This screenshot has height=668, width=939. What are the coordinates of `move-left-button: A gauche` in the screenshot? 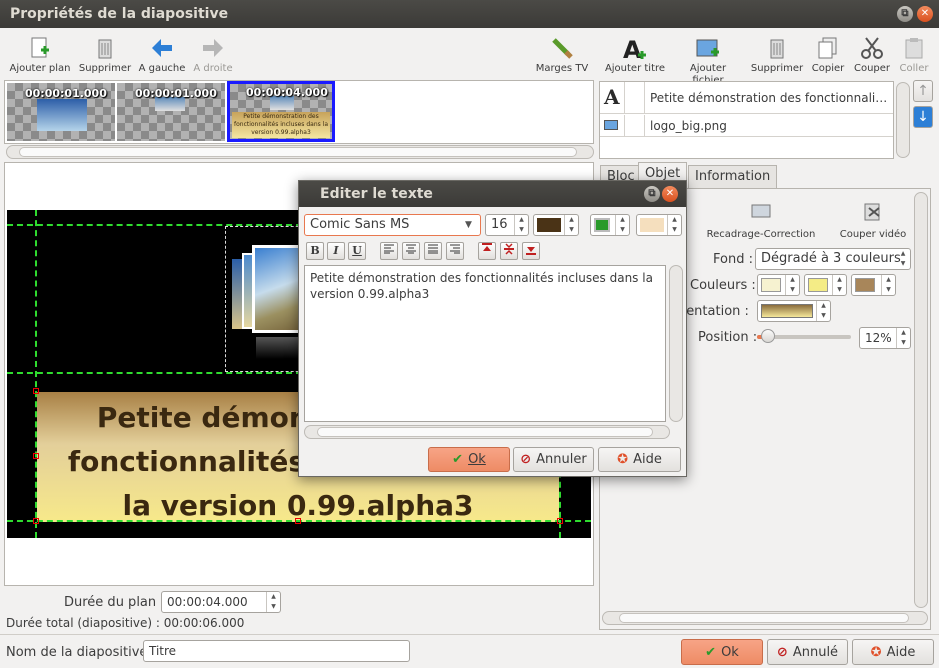 It's located at (162, 55).